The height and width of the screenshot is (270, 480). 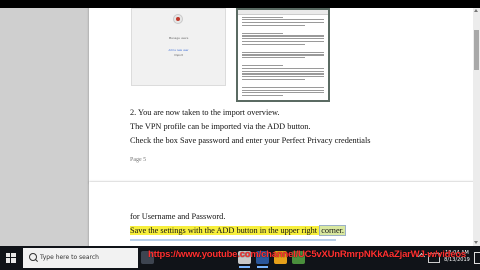 What do you see at coordinates (69, 257) in the screenshot?
I see `search-placeholder: Type here to search` at bounding box center [69, 257].